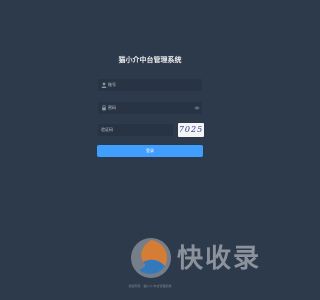  I want to click on page-title: 猫小介中台管理系统, so click(150, 60).